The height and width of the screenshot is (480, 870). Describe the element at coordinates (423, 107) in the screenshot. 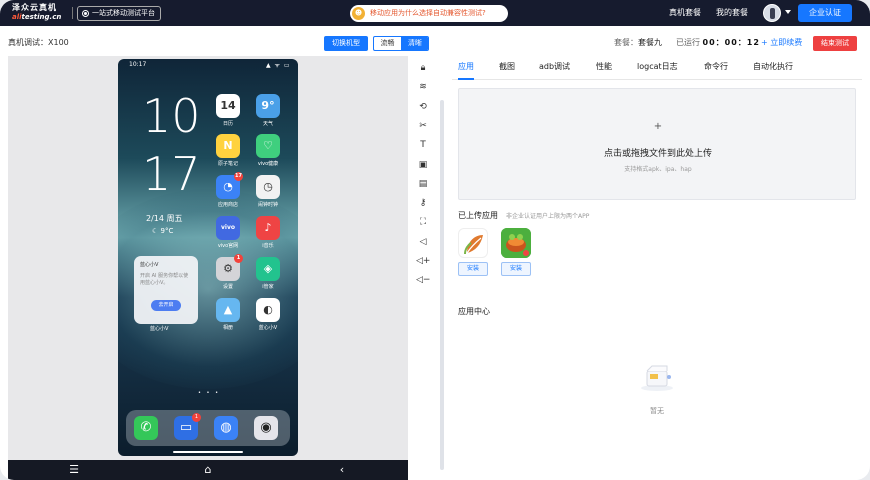

I see `rotate-icon: ⟲` at that location.